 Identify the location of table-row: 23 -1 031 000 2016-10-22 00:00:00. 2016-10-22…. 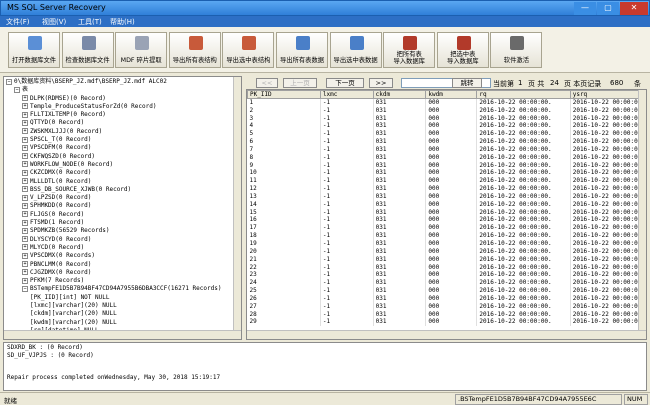
(446, 275).